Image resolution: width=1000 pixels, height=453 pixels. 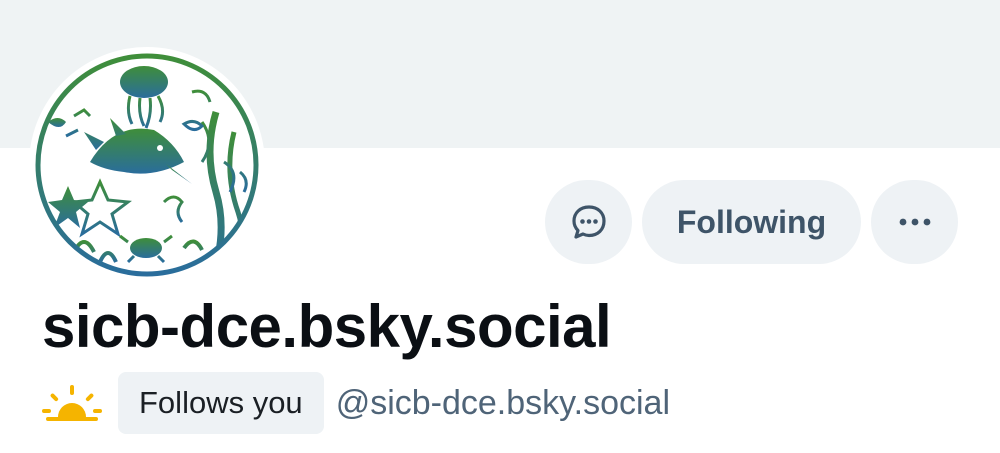 I want to click on profile-avatar, so click(x=147, y=165).